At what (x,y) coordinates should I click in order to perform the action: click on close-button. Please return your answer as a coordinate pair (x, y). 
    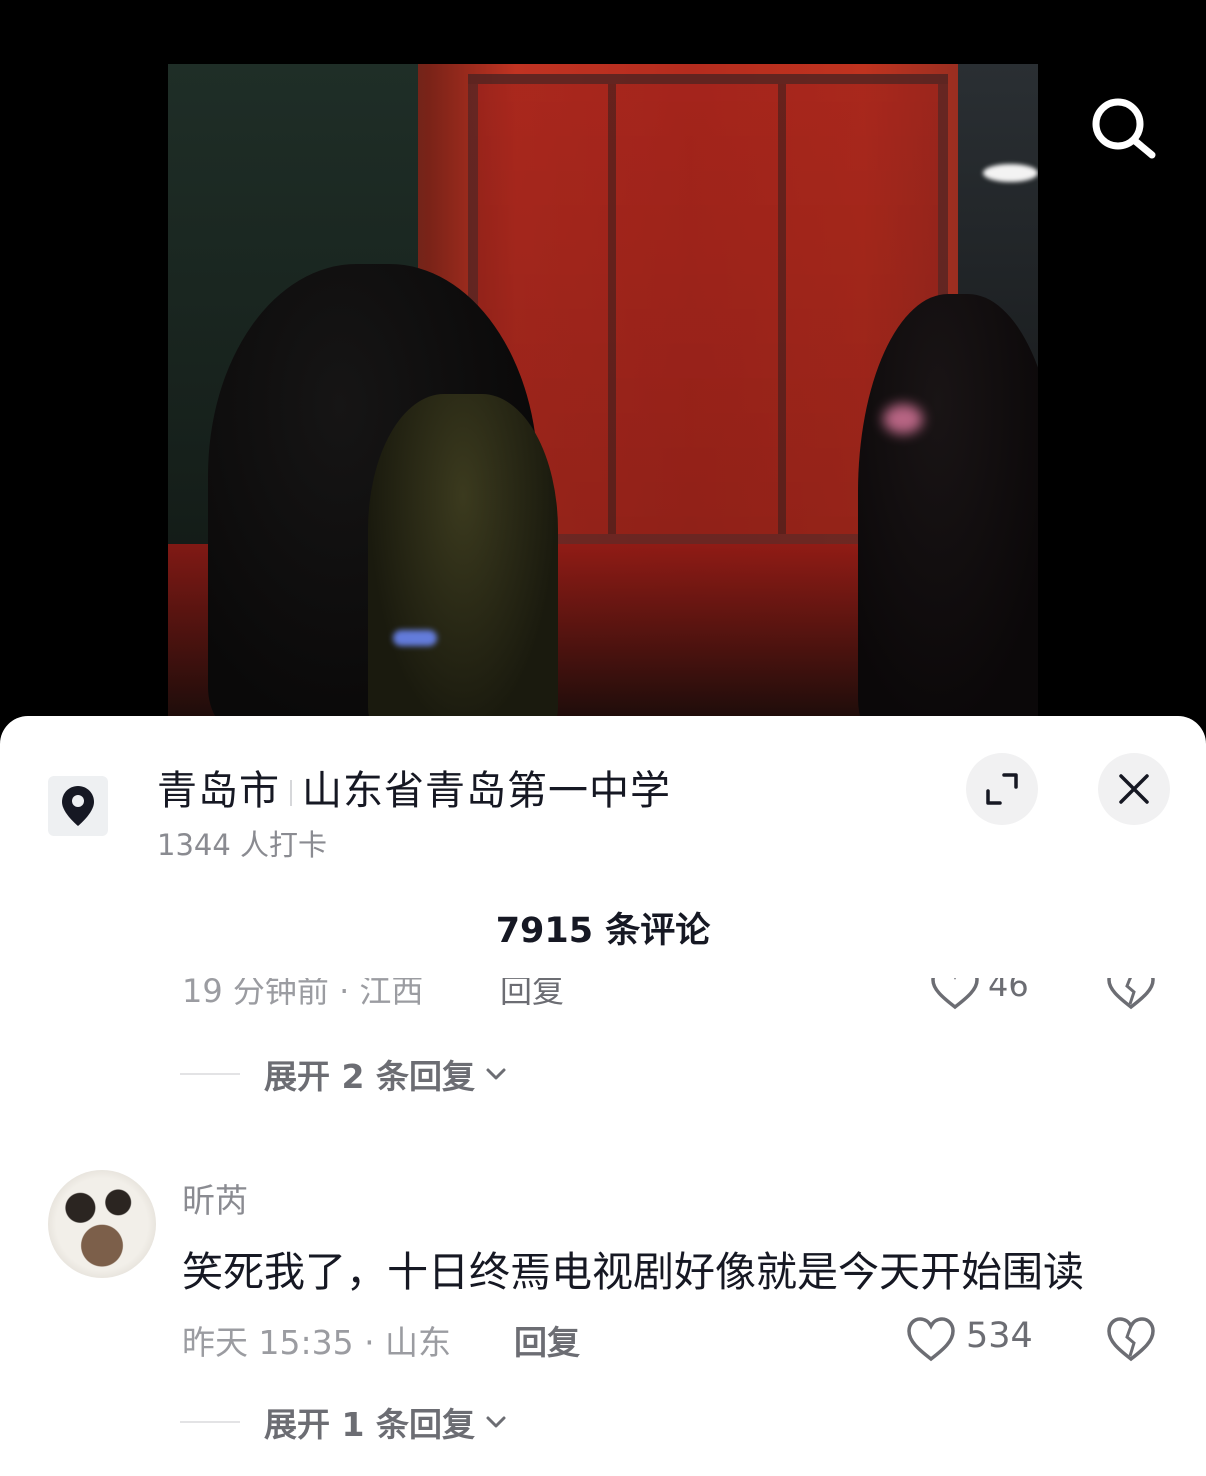
    Looking at the image, I should click on (1134, 789).